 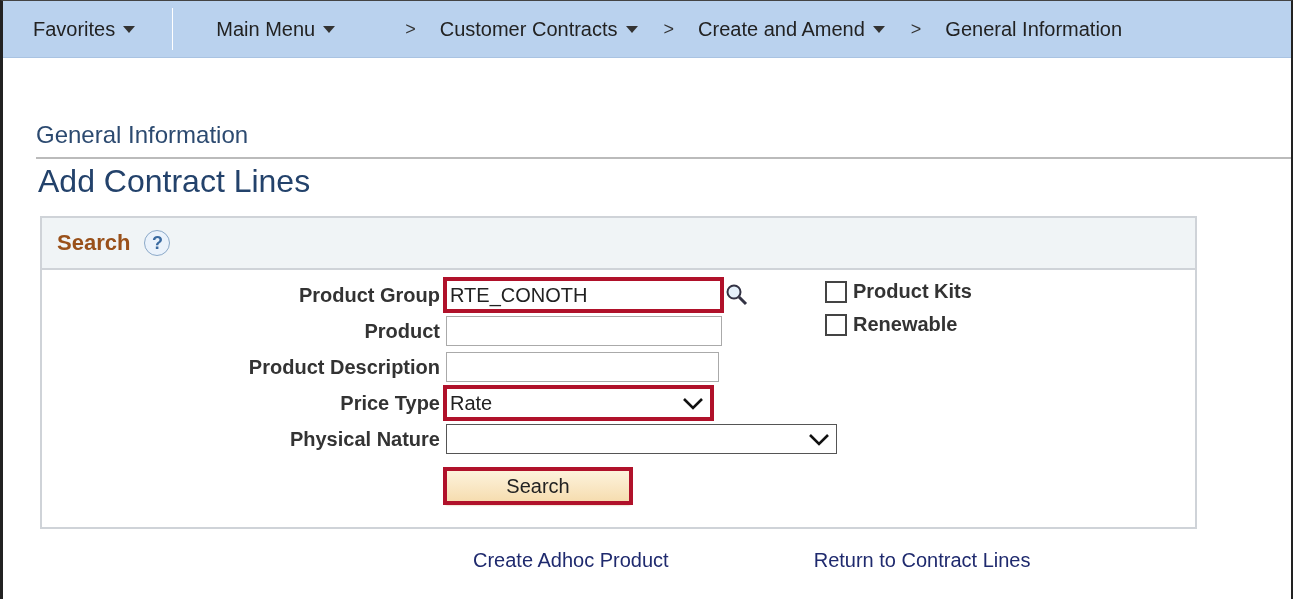 I want to click on dropdown, so click(x=641, y=439).